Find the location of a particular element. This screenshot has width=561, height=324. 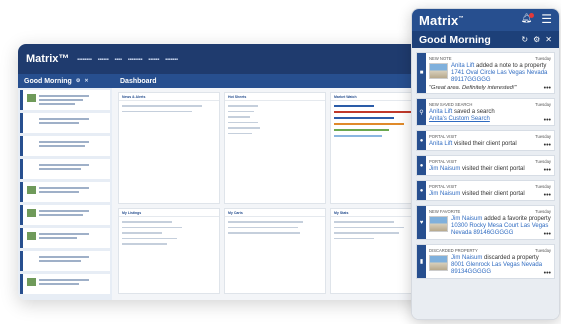

desktop-greeting: Good Morning ⚙ ✕ is located at coordinates (65, 81).